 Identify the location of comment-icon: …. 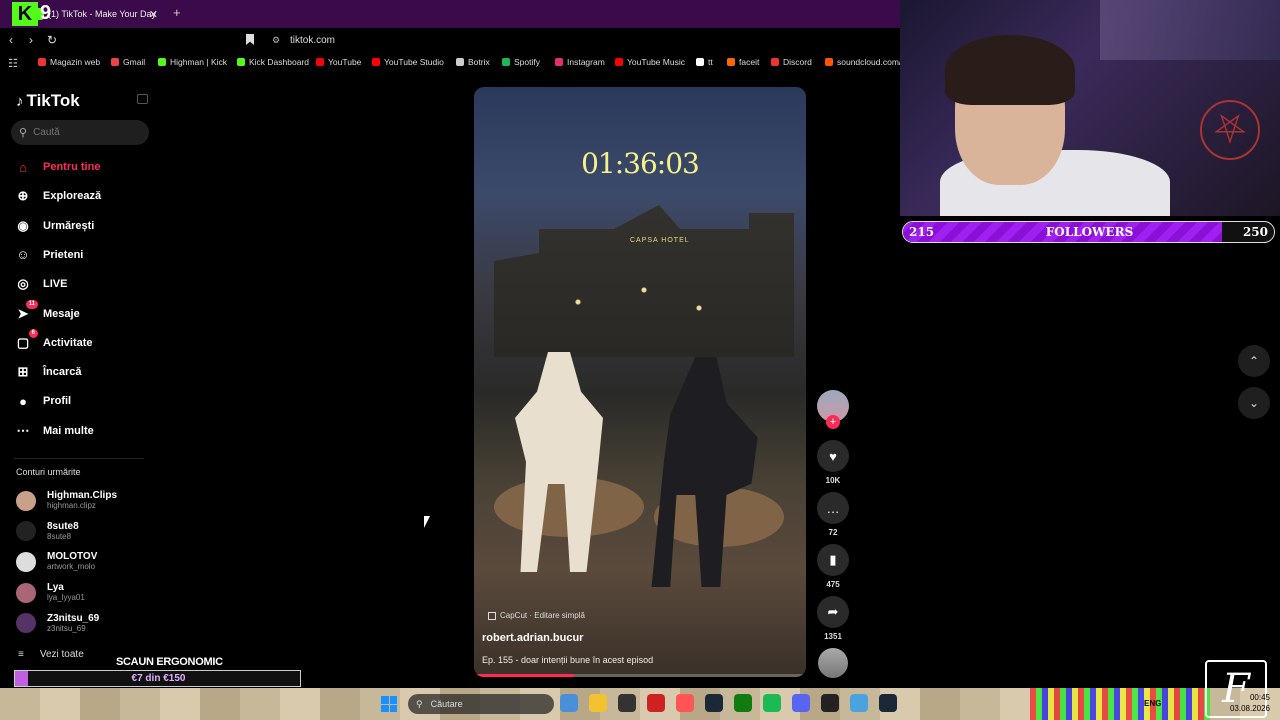
(833, 508).